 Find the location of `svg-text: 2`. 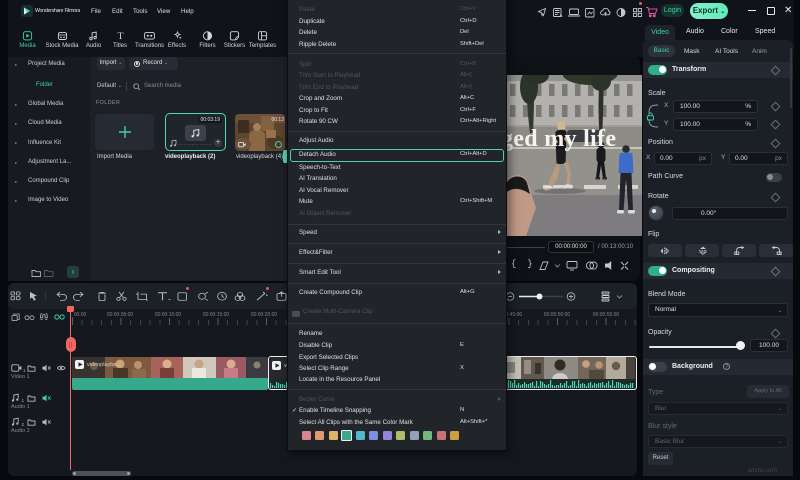

svg-text: 2 is located at coordinates (23, 424).